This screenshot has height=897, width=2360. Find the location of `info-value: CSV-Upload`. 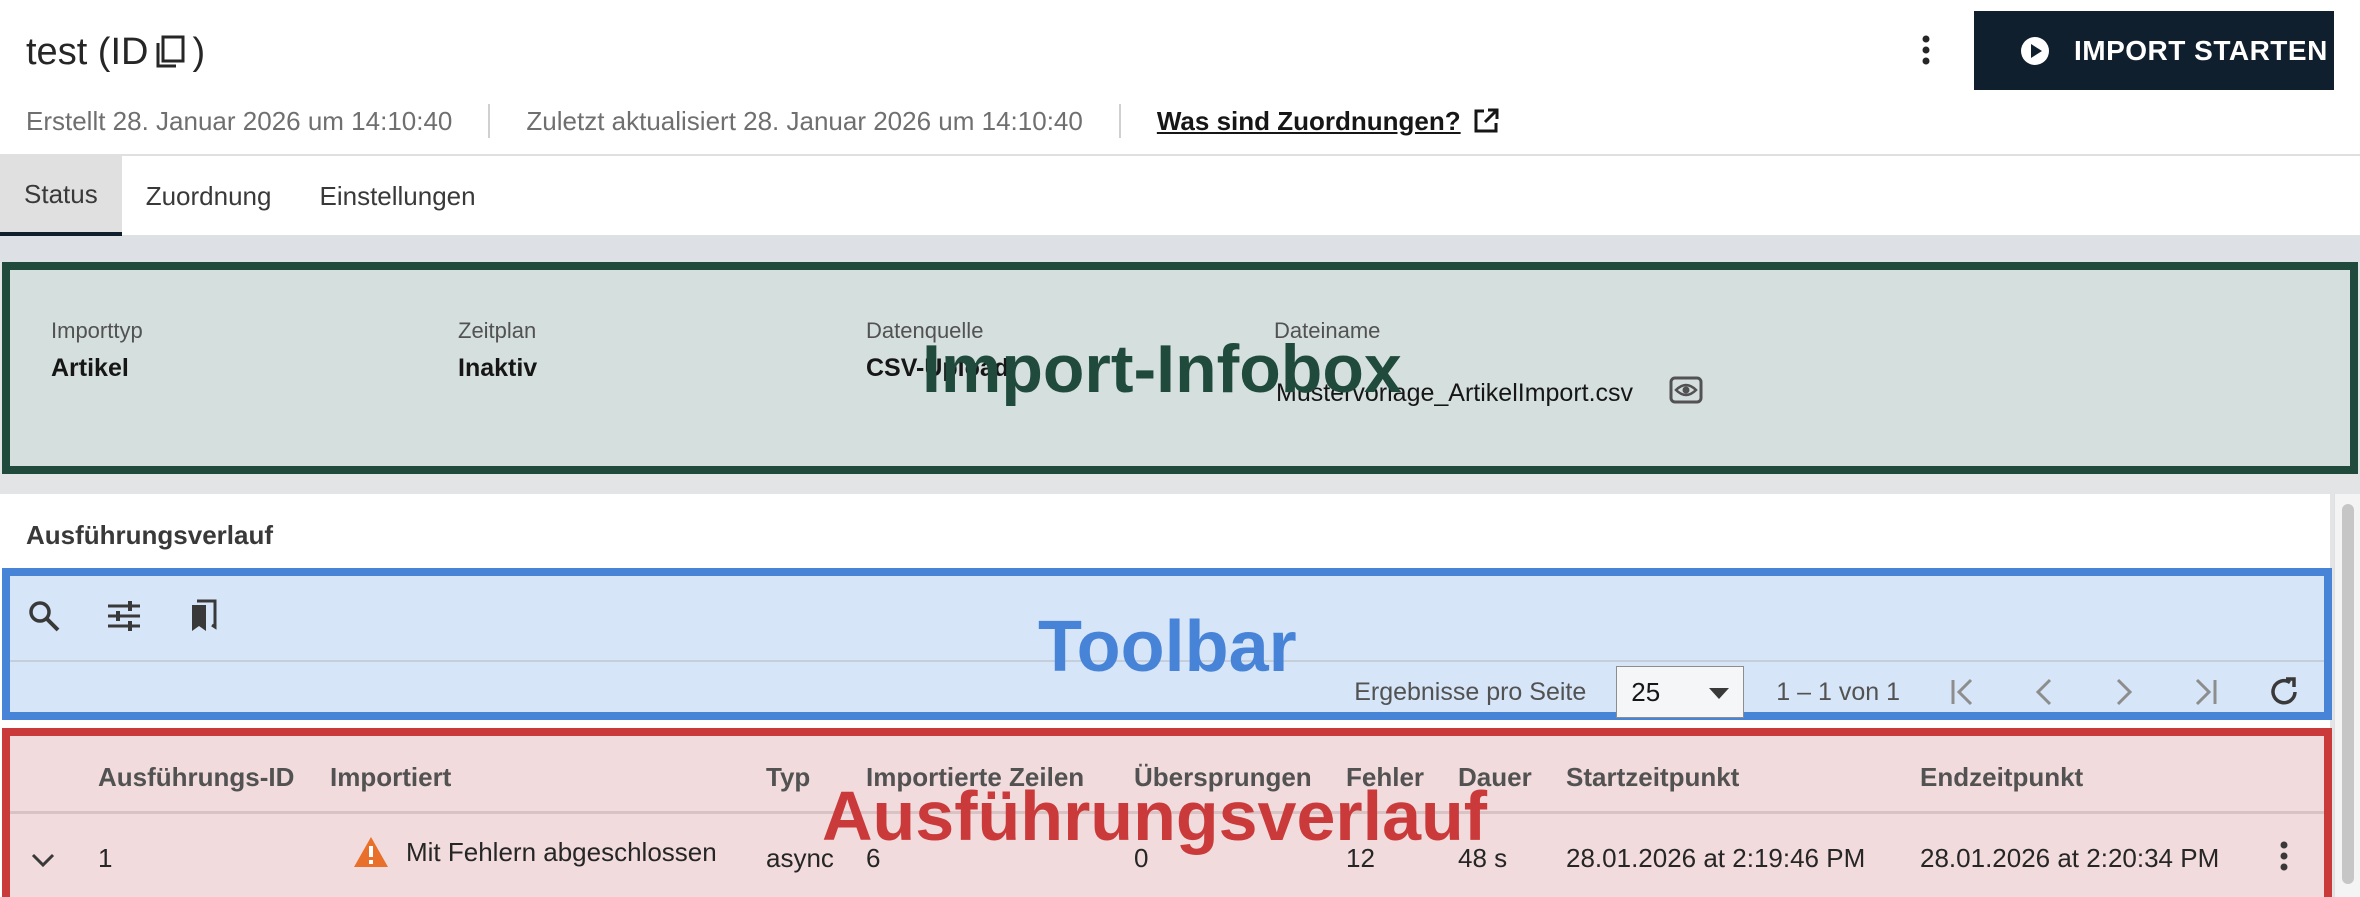

info-value: CSV-Upload is located at coordinates (938, 368).